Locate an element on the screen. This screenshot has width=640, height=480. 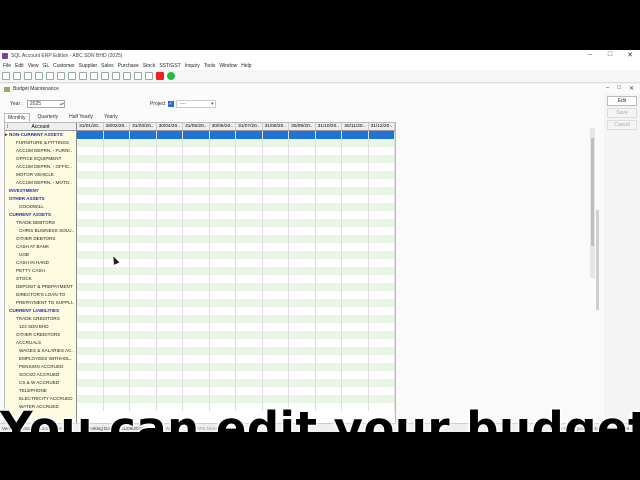
account-row: WAGES & SALARIES AC.. is located at coordinates (40, 351).